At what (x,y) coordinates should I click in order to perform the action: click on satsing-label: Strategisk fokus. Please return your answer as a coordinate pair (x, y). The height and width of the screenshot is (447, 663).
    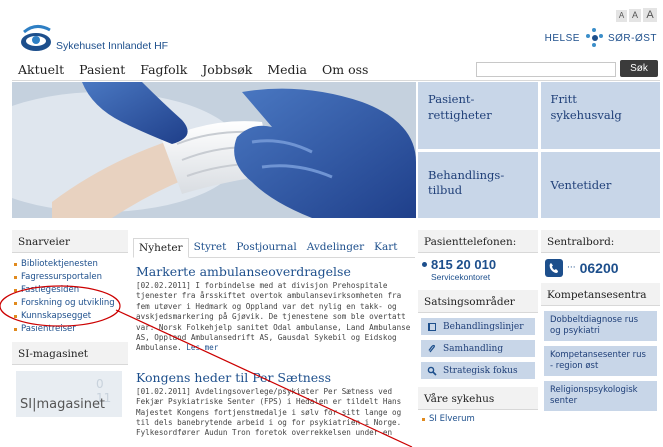
    Looking at the image, I should click on (480, 370).